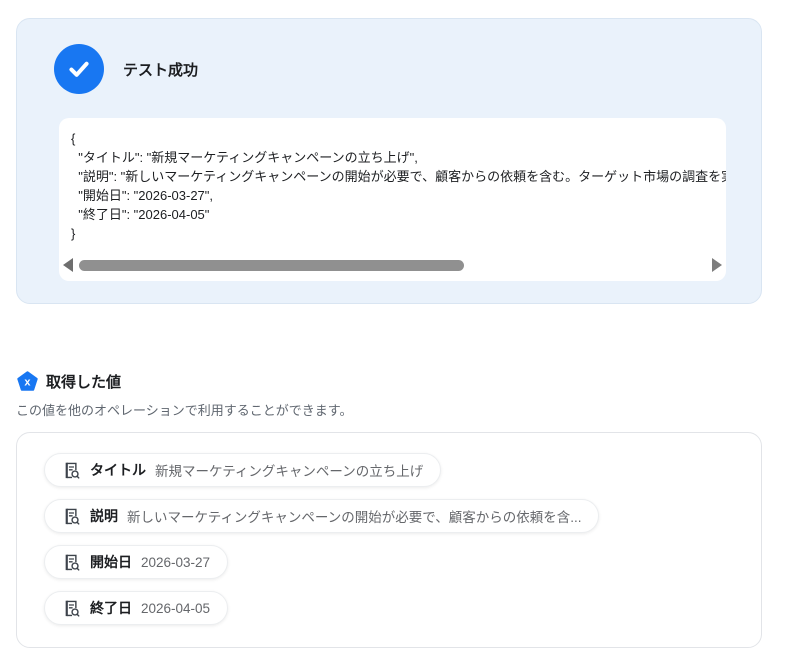 This screenshot has height=654, width=795. What do you see at coordinates (184, 410) in the screenshot?
I see `retrieved-values-subtitle: この値を他のオペレーションで利用することができます。` at bounding box center [184, 410].